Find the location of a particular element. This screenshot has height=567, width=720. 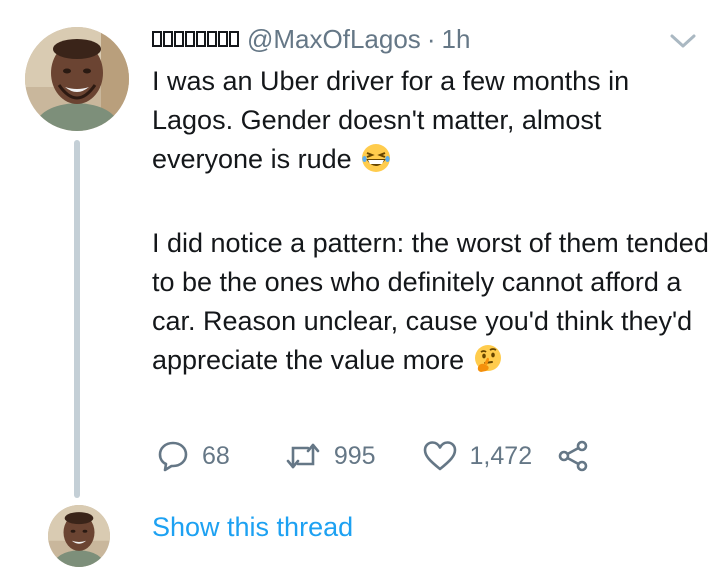

retweet-button: 995 is located at coordinates (330, 456).